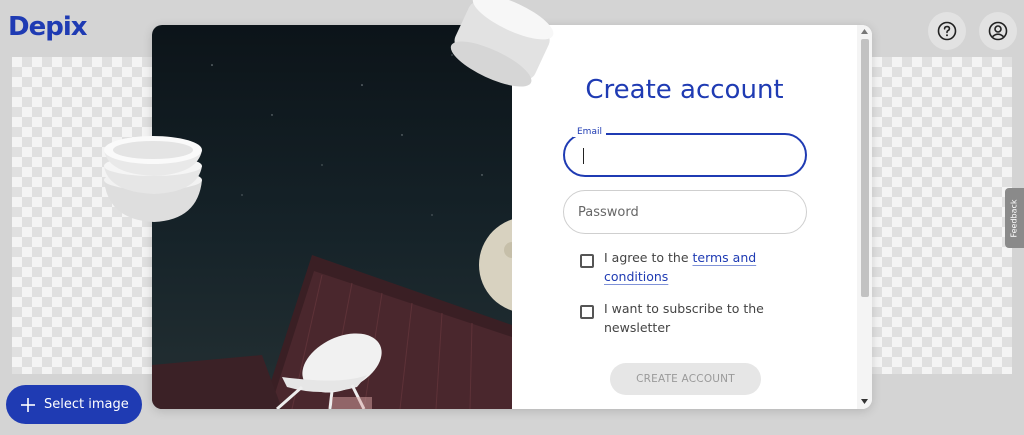  I want to click on newsletter-row: I want to subscribe to the newsletter, so click(680, 318).